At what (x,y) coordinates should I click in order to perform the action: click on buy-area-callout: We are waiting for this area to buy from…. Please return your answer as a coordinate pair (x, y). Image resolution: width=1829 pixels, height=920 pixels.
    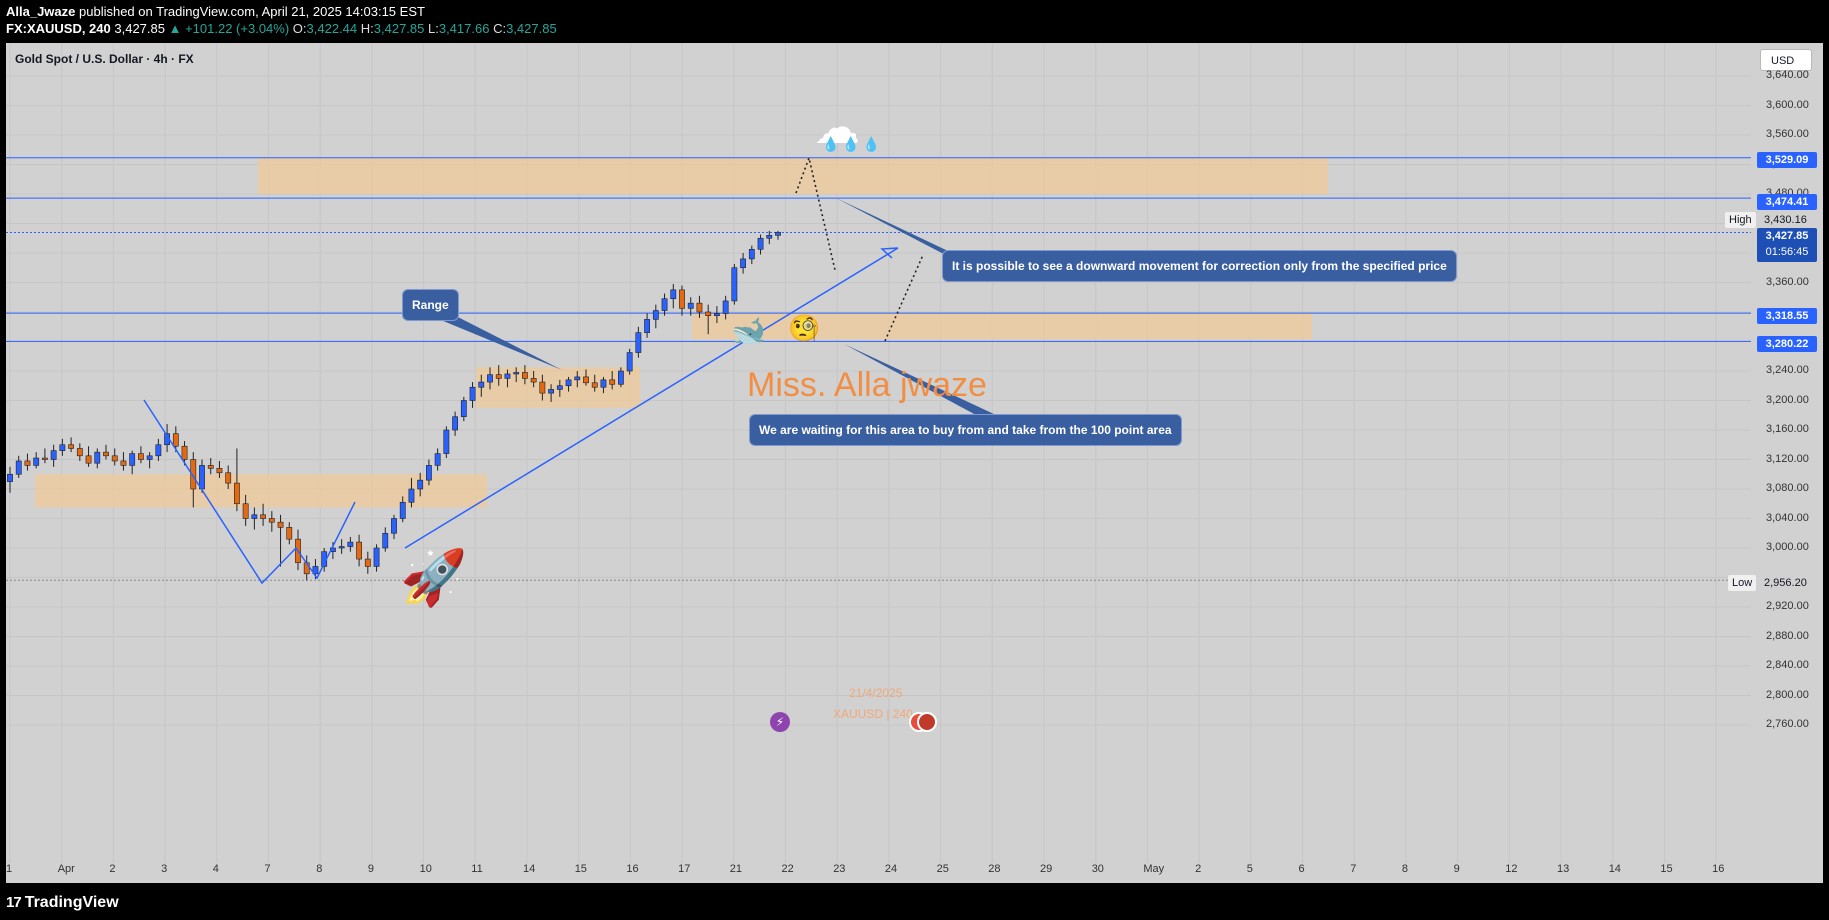
    Looking at the image, I should click on (965, 430).